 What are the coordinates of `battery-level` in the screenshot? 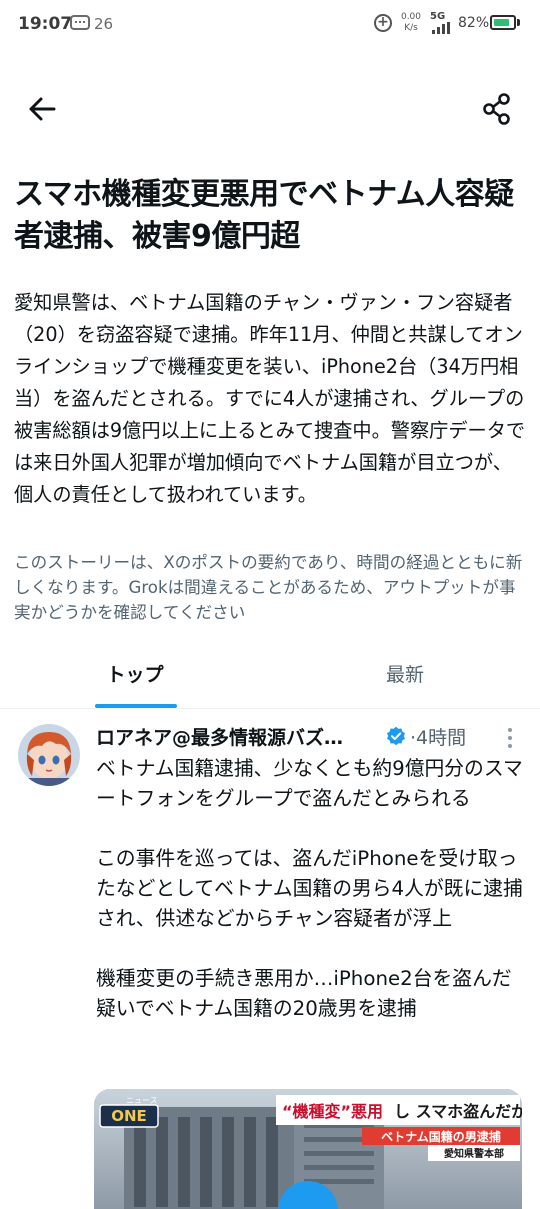 It's located at (501, 22).